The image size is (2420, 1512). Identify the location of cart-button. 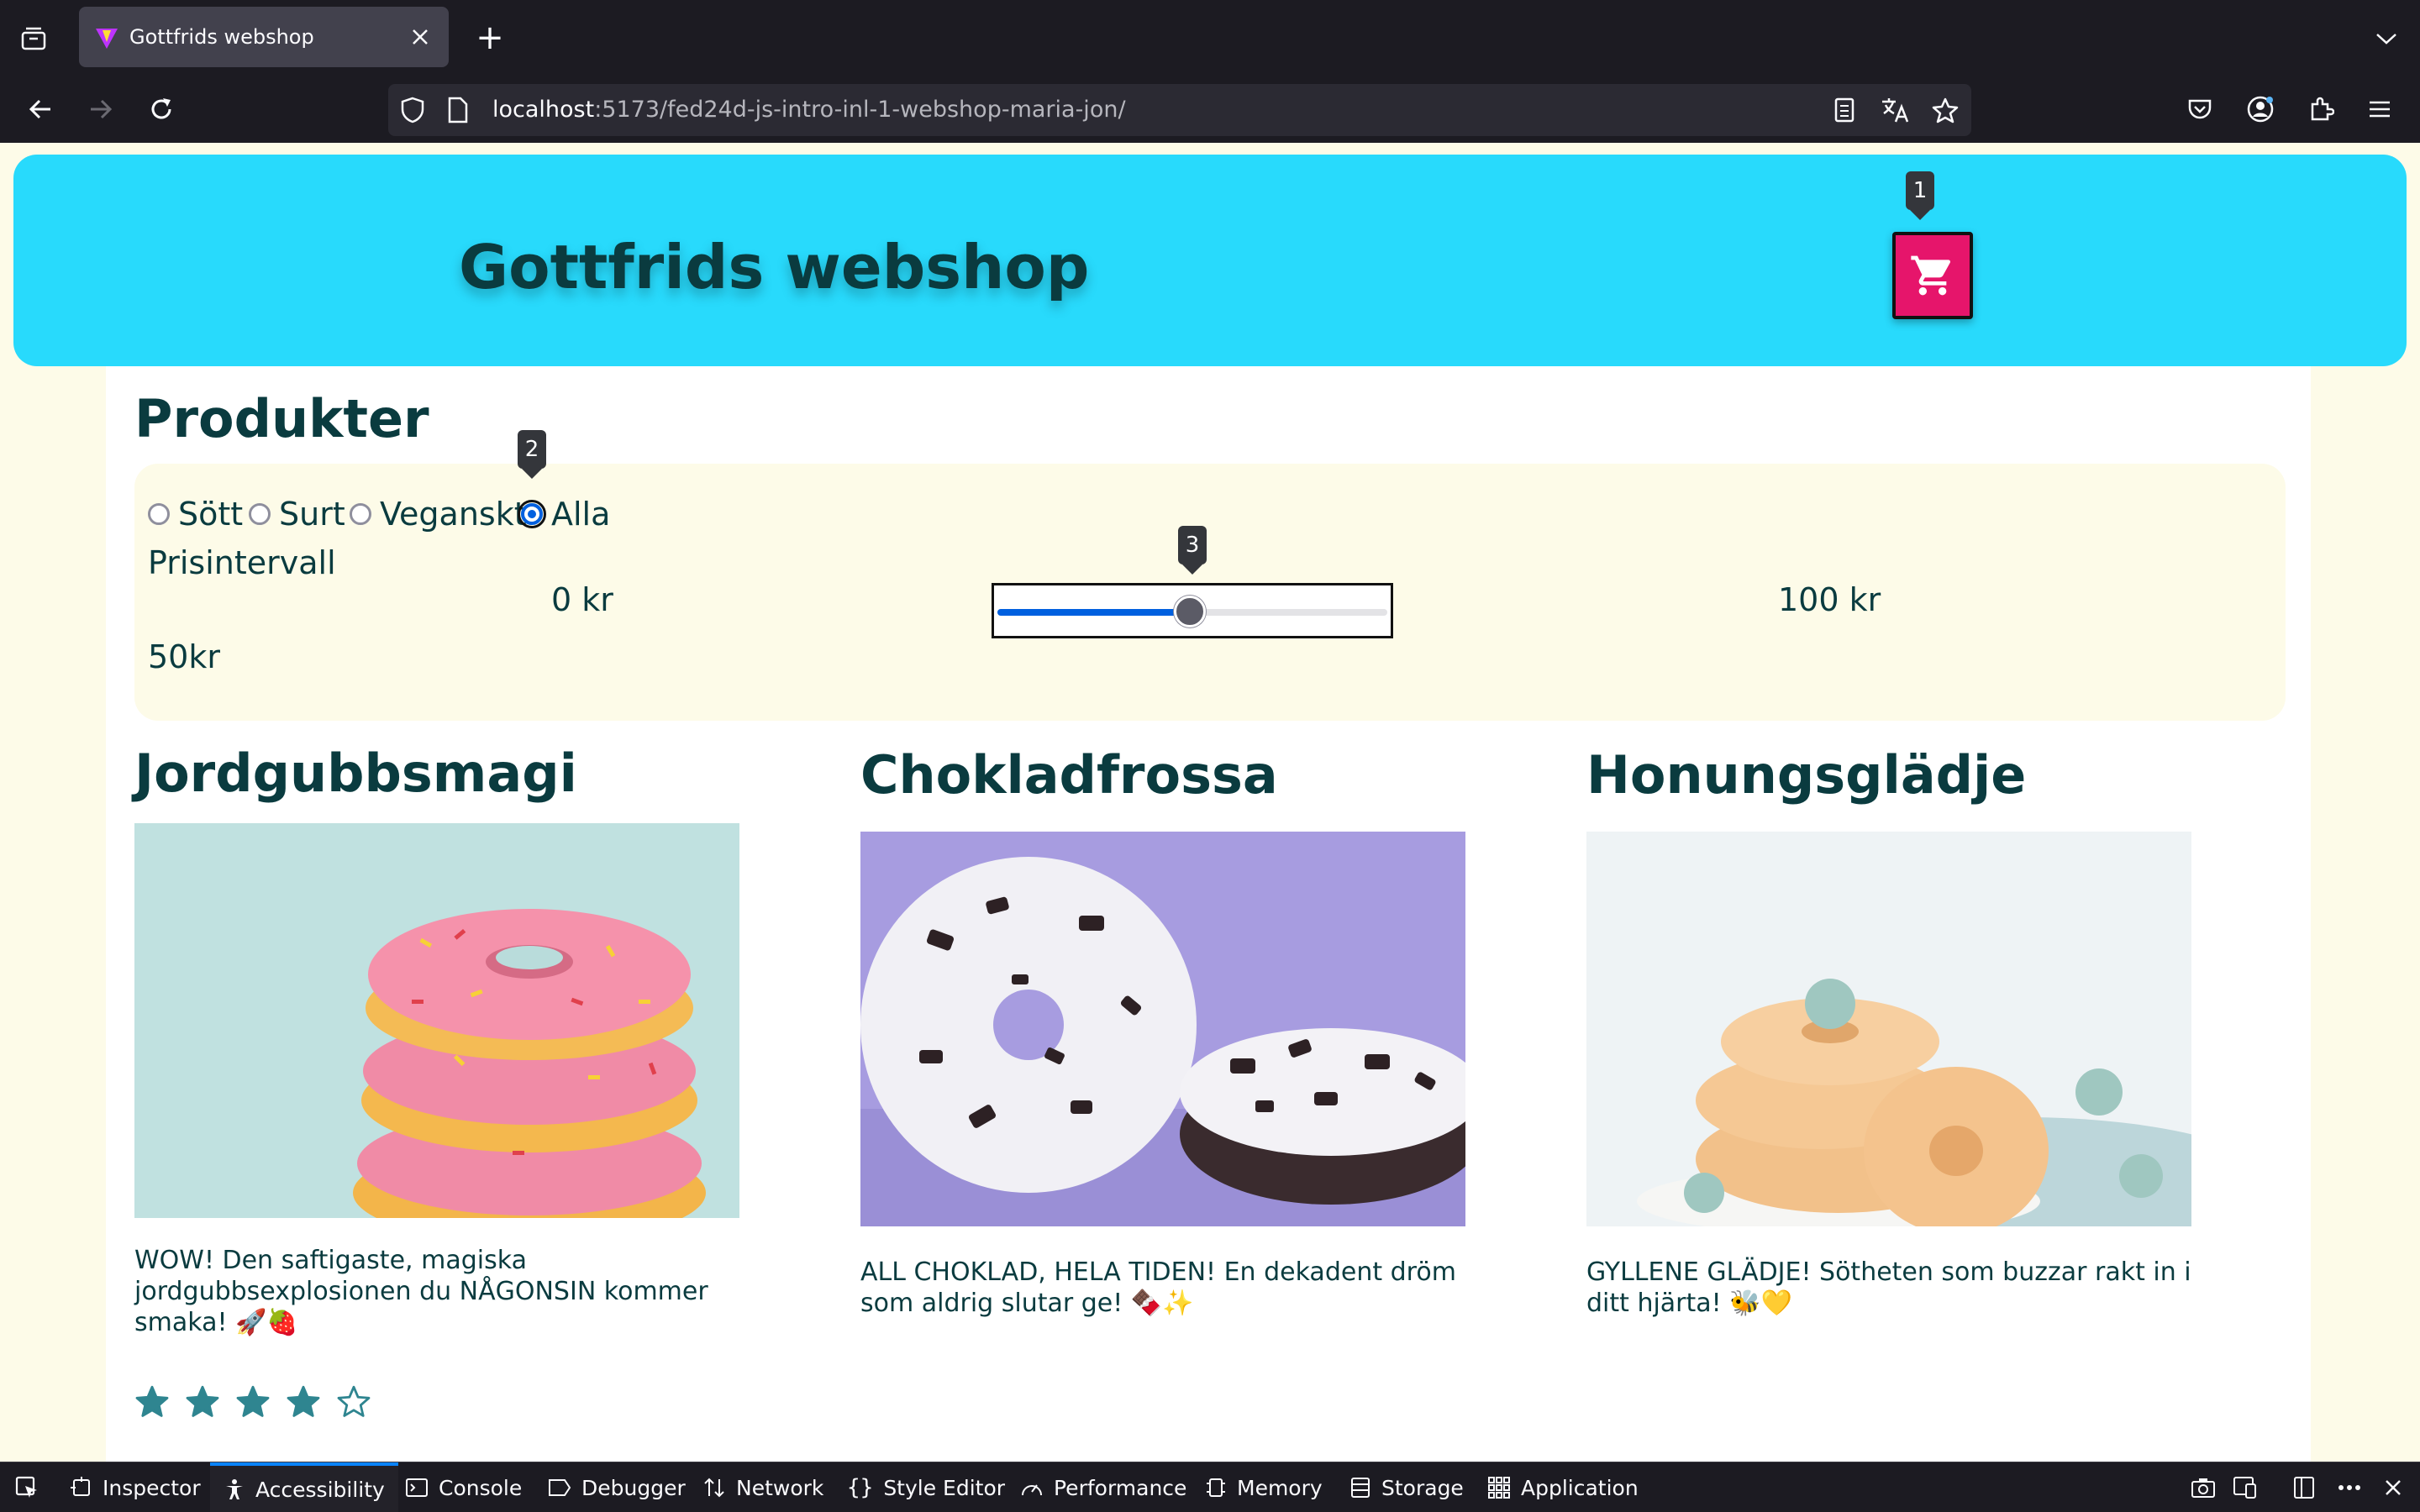
(1932, 275).